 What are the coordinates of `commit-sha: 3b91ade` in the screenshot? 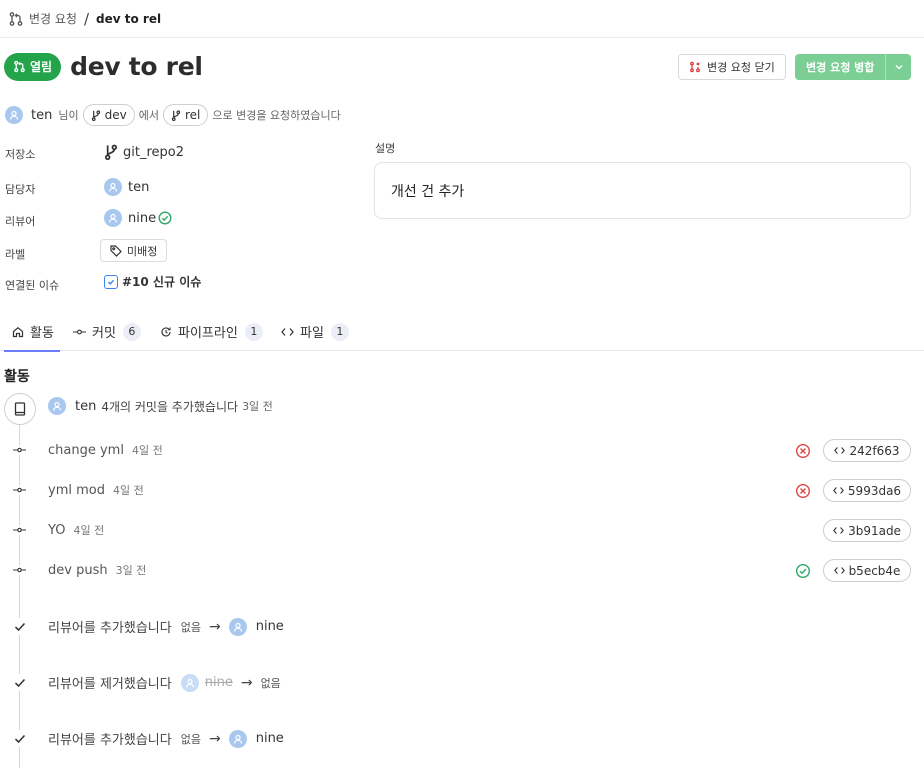 It's located at (874, 530).